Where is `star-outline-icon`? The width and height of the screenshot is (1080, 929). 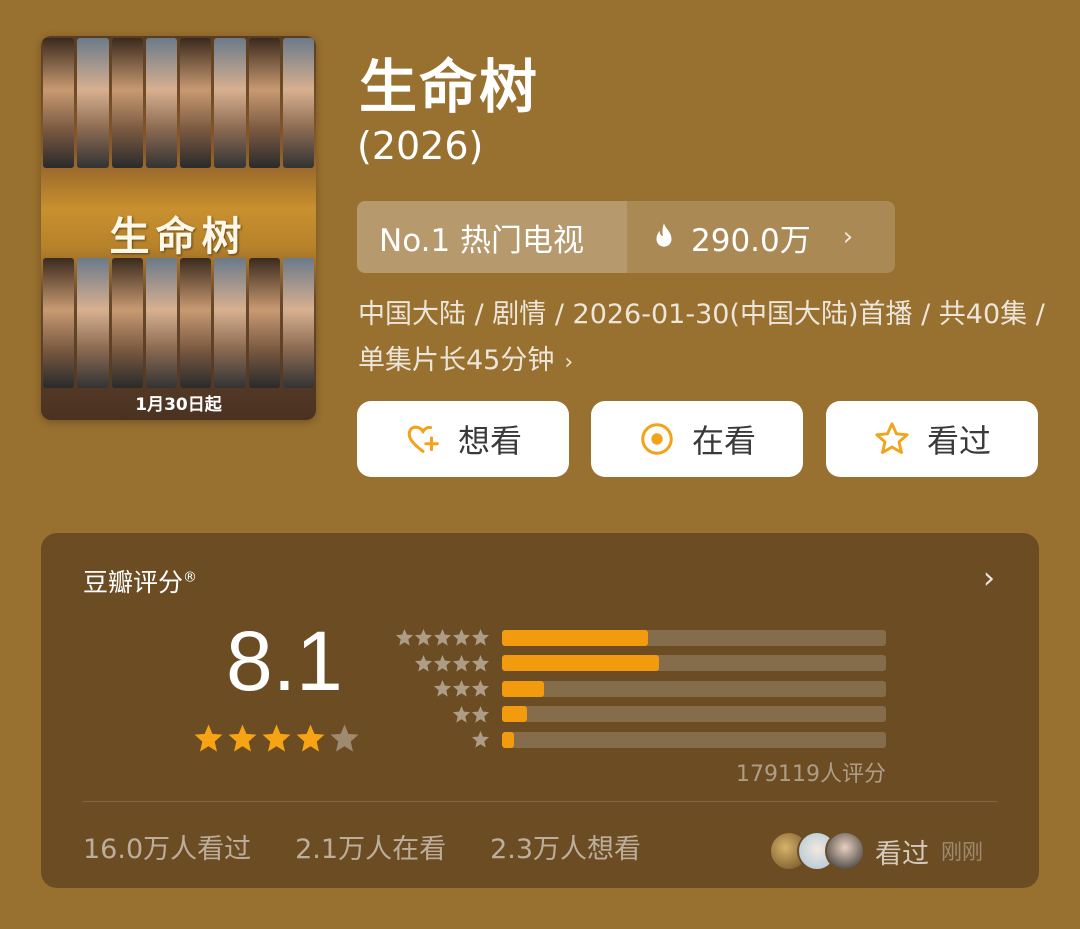
star-outline-icon is located at coordinates (892, 438).